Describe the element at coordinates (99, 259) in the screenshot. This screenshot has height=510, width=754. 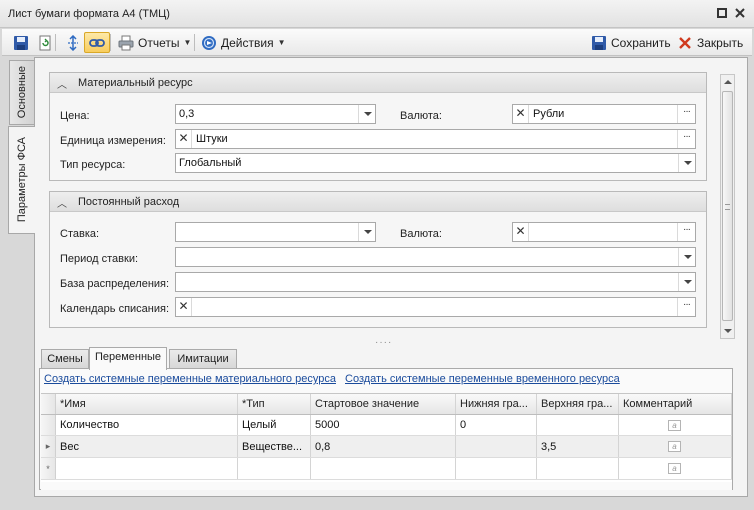
I see `period-label: Период ставки:` at that location.